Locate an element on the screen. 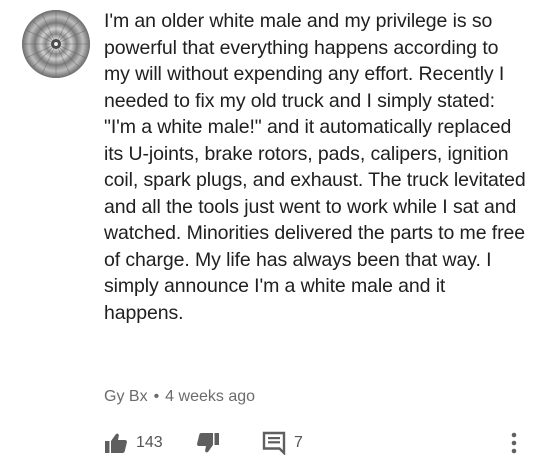 Image resolution: width=539 pixels, height=470 pixels. more-options-button is located at coordinates (514, 443).